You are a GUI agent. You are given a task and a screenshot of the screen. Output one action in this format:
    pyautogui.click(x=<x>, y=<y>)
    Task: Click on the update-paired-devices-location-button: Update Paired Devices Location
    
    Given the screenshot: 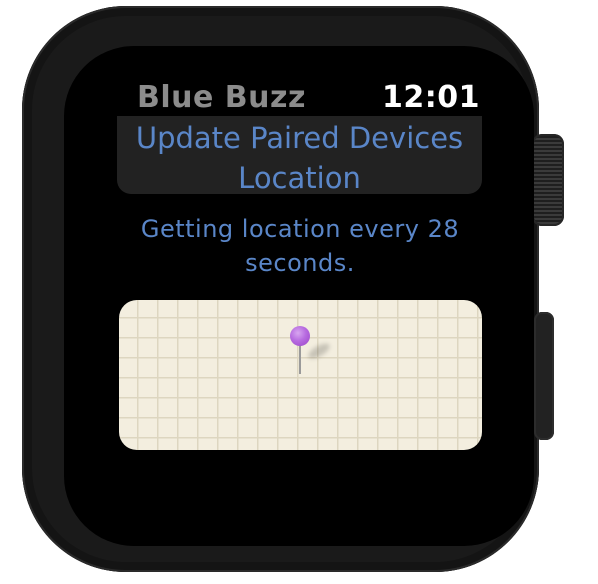 What is the action you would take?
    pyautogui.click(x=299, y=155)
    